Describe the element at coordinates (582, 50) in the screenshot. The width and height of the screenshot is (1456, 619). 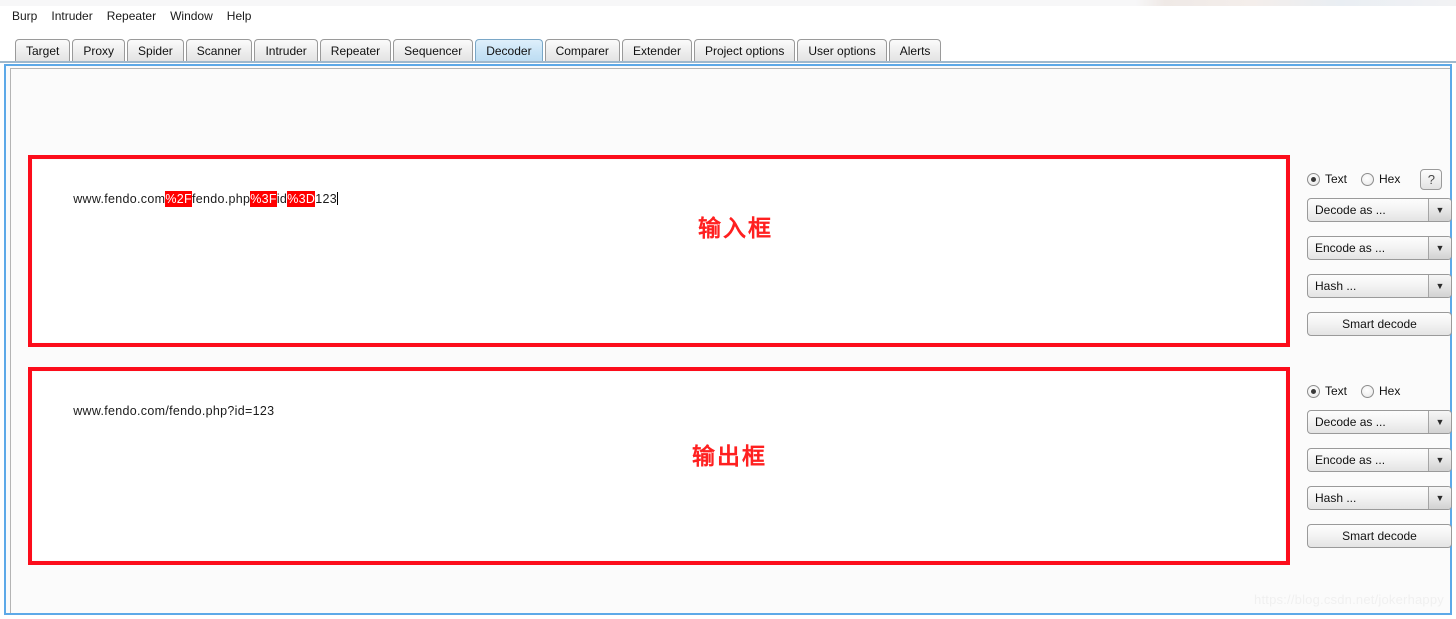
I see `tab-comparer: Comparer` at that location.